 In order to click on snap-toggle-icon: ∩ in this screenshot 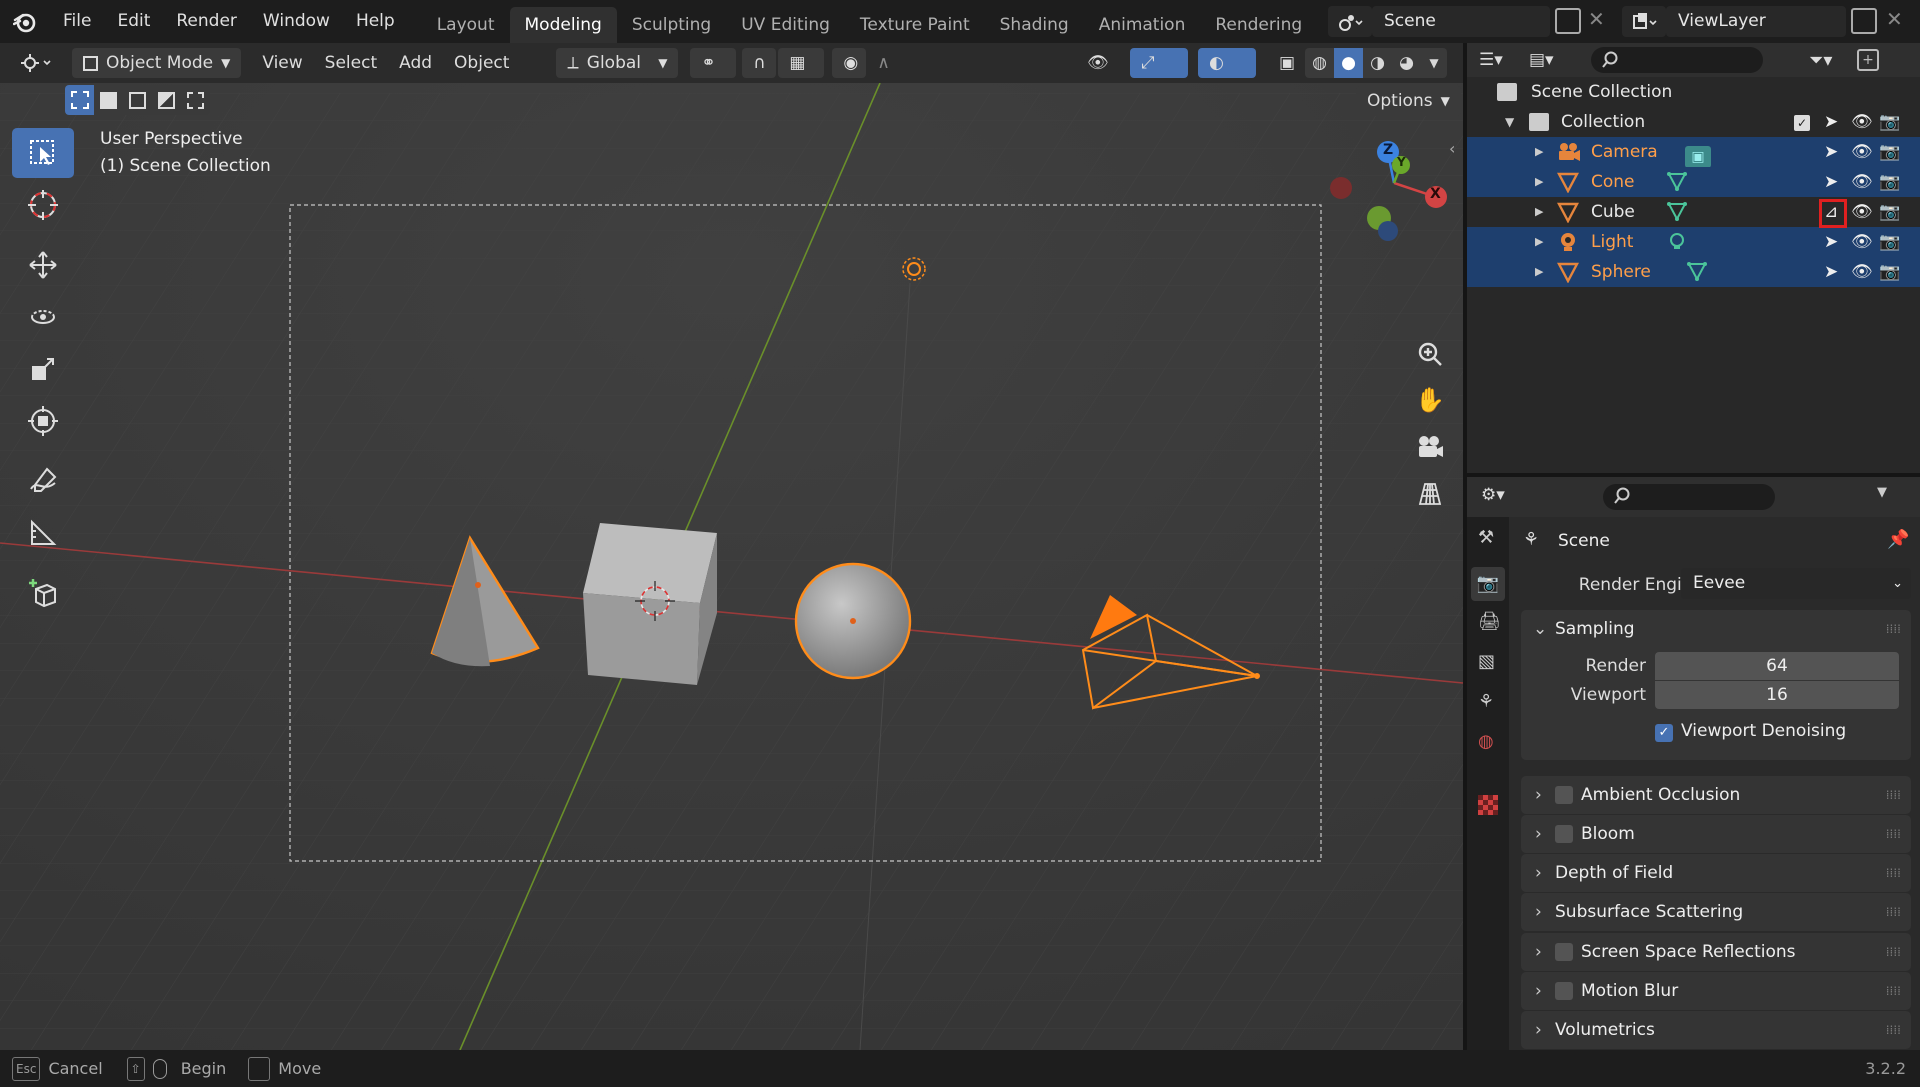, I will do `click(759, 63)`.